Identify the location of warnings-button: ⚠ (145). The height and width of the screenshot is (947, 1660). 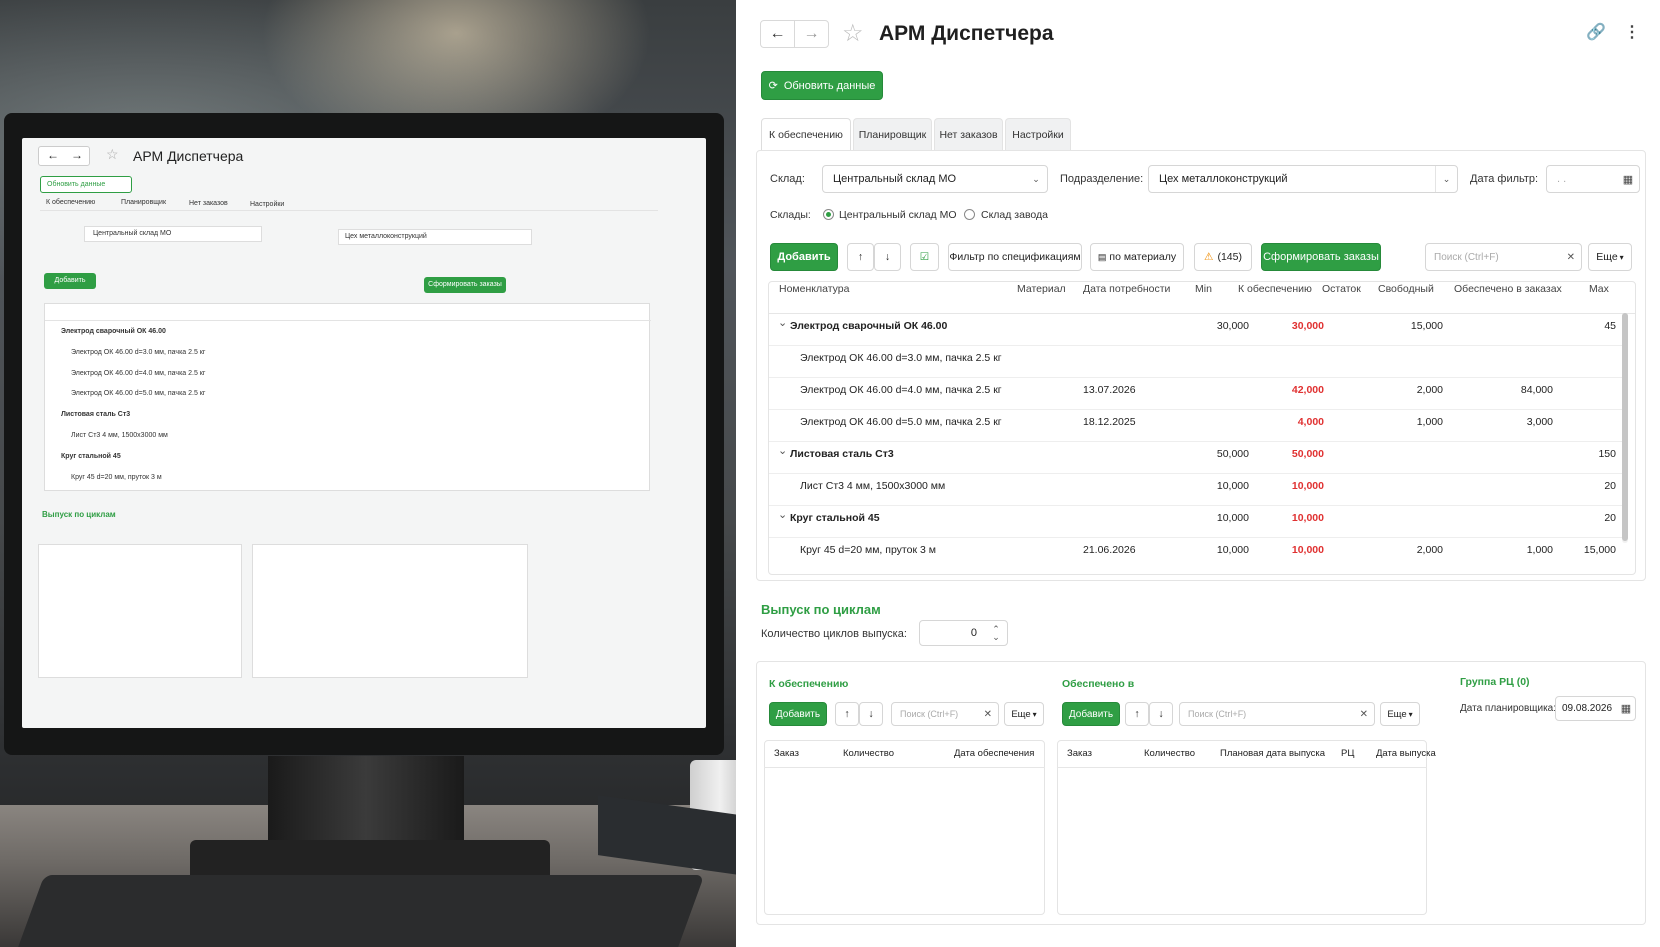
(1223, 257).